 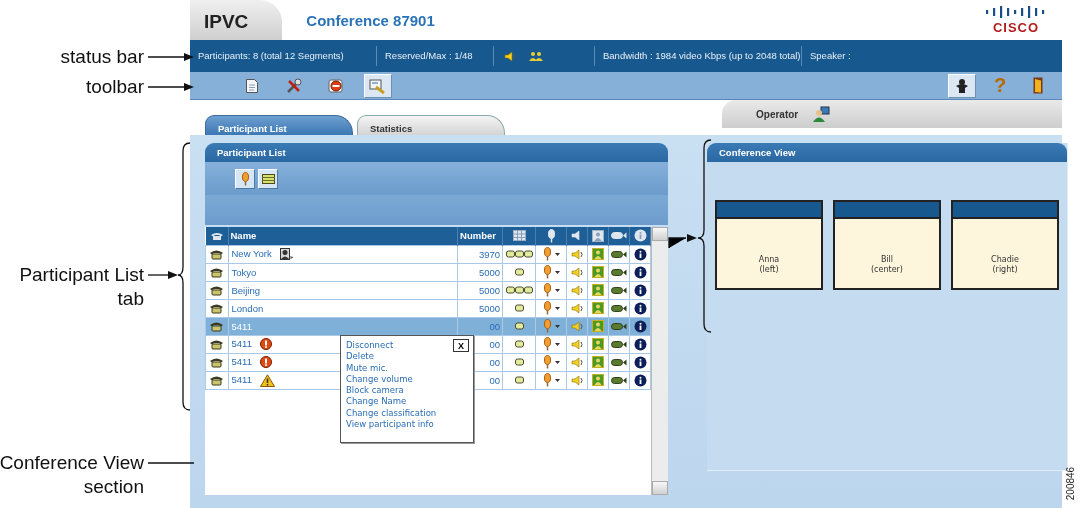 I want to click on tab: Statistics, so click(x=431, y=125).